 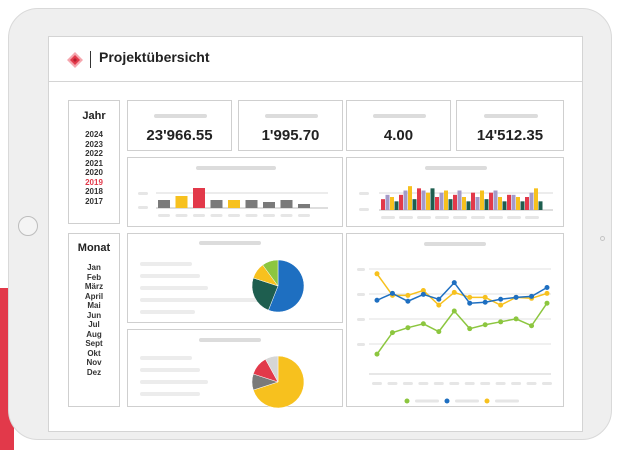 What do you see at coordinates (94, 373) in the screenshot?
I see `month-item: Dez` at bounding box center [94, 373].